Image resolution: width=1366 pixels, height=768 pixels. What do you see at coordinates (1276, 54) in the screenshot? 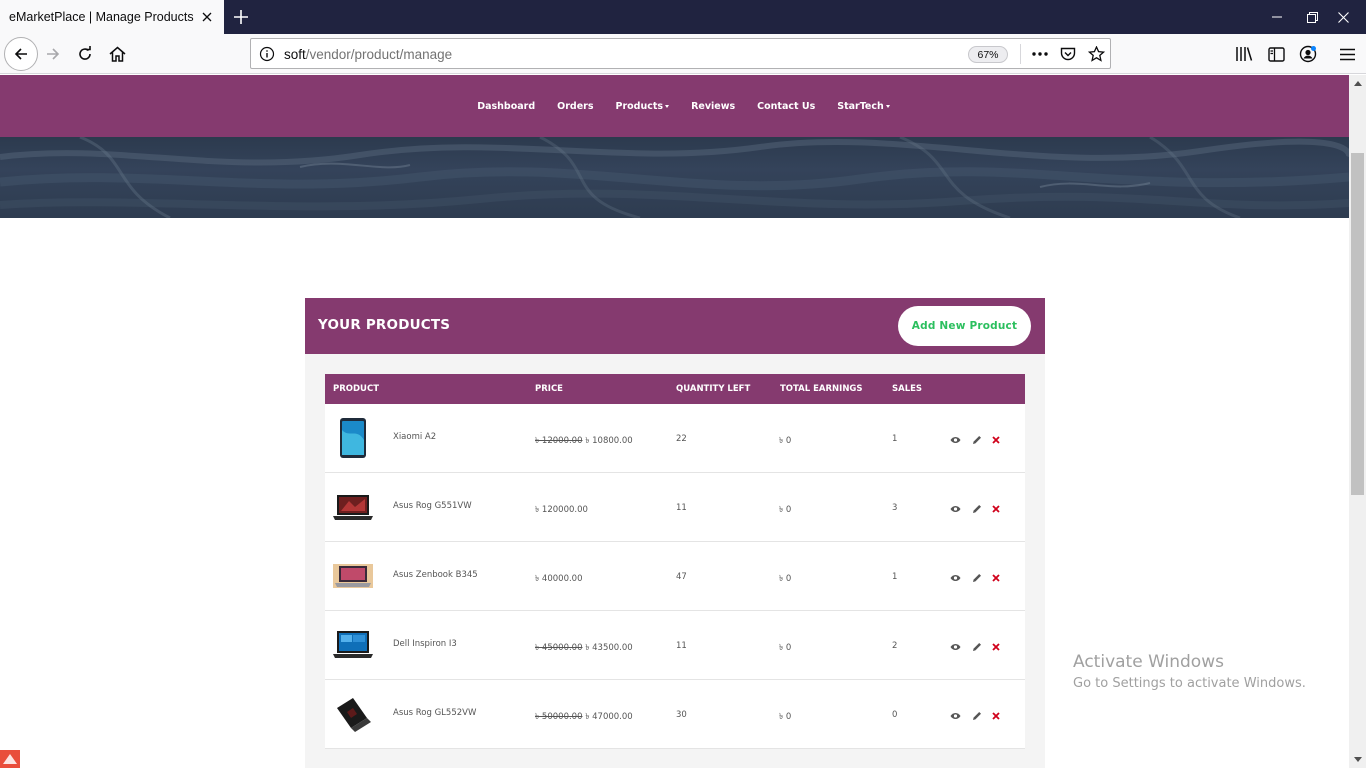
I see `sidebar-icon` at bounding box center [1276, 54].